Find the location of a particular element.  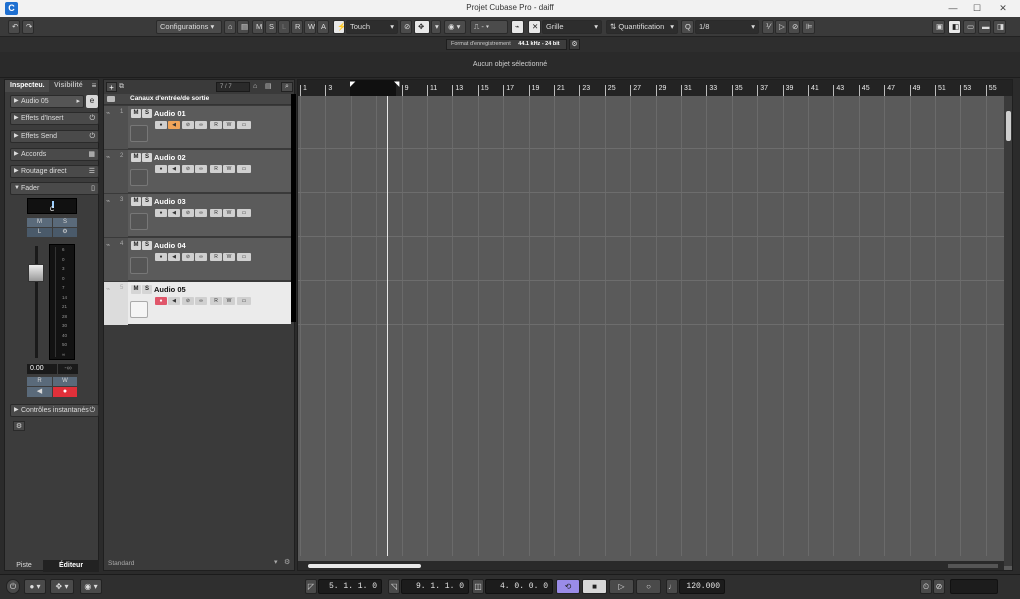

window-zone-inspector-icon: ◧ is located at coordinates (954, 27).